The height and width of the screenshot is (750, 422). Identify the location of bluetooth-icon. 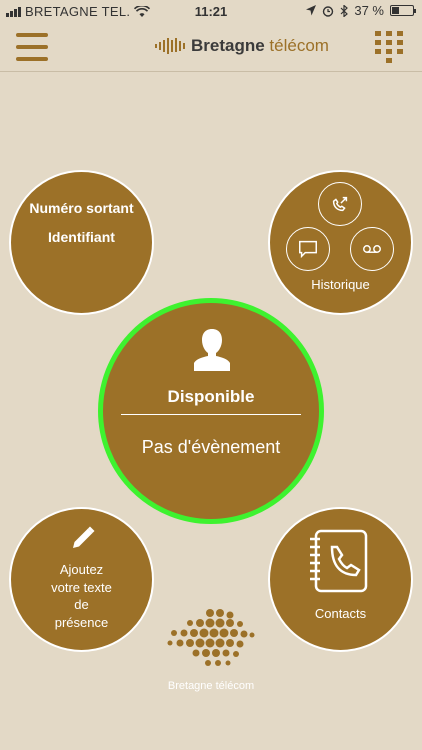
(344, 10).